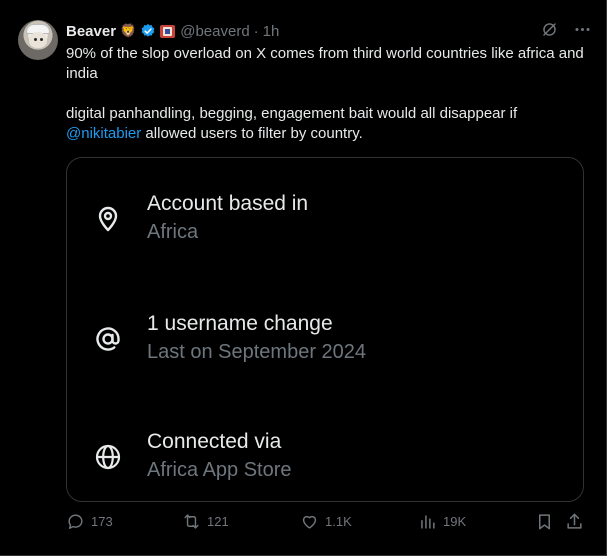 The height and width of the screenshot is (556, 607). I want to click on avatar-face, so click(38, 40).